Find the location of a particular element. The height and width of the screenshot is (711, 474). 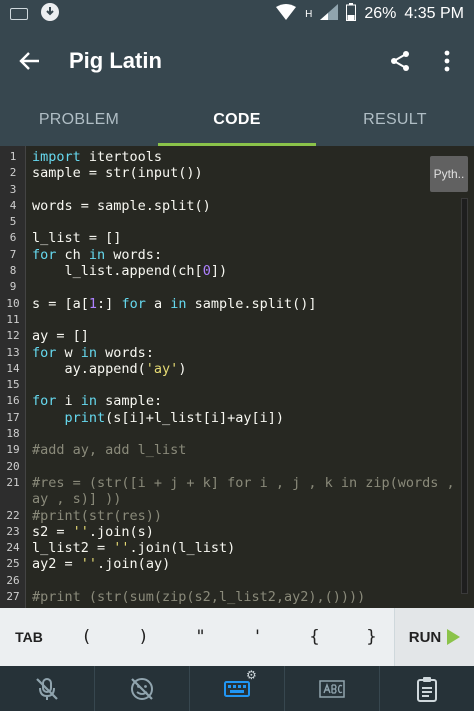

more-options-button is located at coordinates (447, 61).